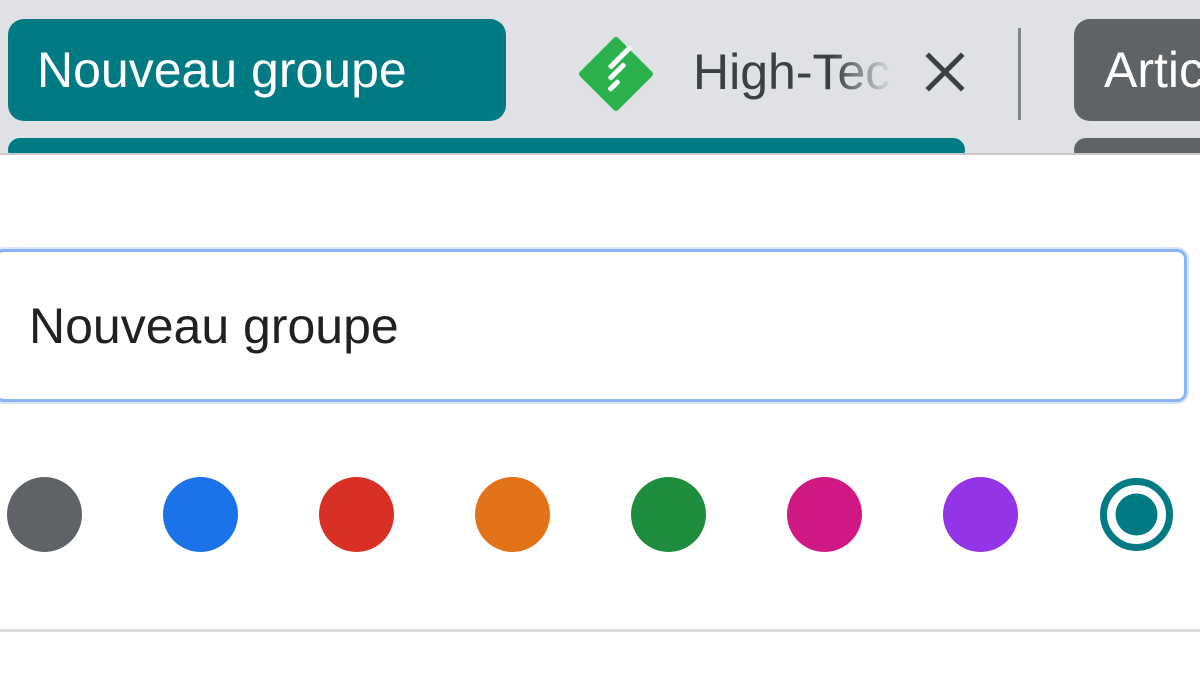 The image size is (1200, 675). What do you see at coordinates (512, 514) in the screenshot?
I see `color-swatch-yellow` at bounding box center [512, 514].